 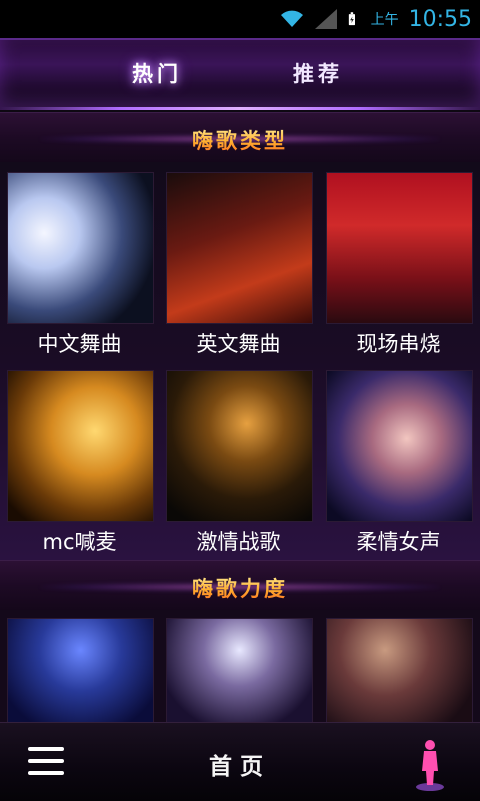 I want to click on section-title-intensity: 嗨歌力度, so click(x=240, y=588).